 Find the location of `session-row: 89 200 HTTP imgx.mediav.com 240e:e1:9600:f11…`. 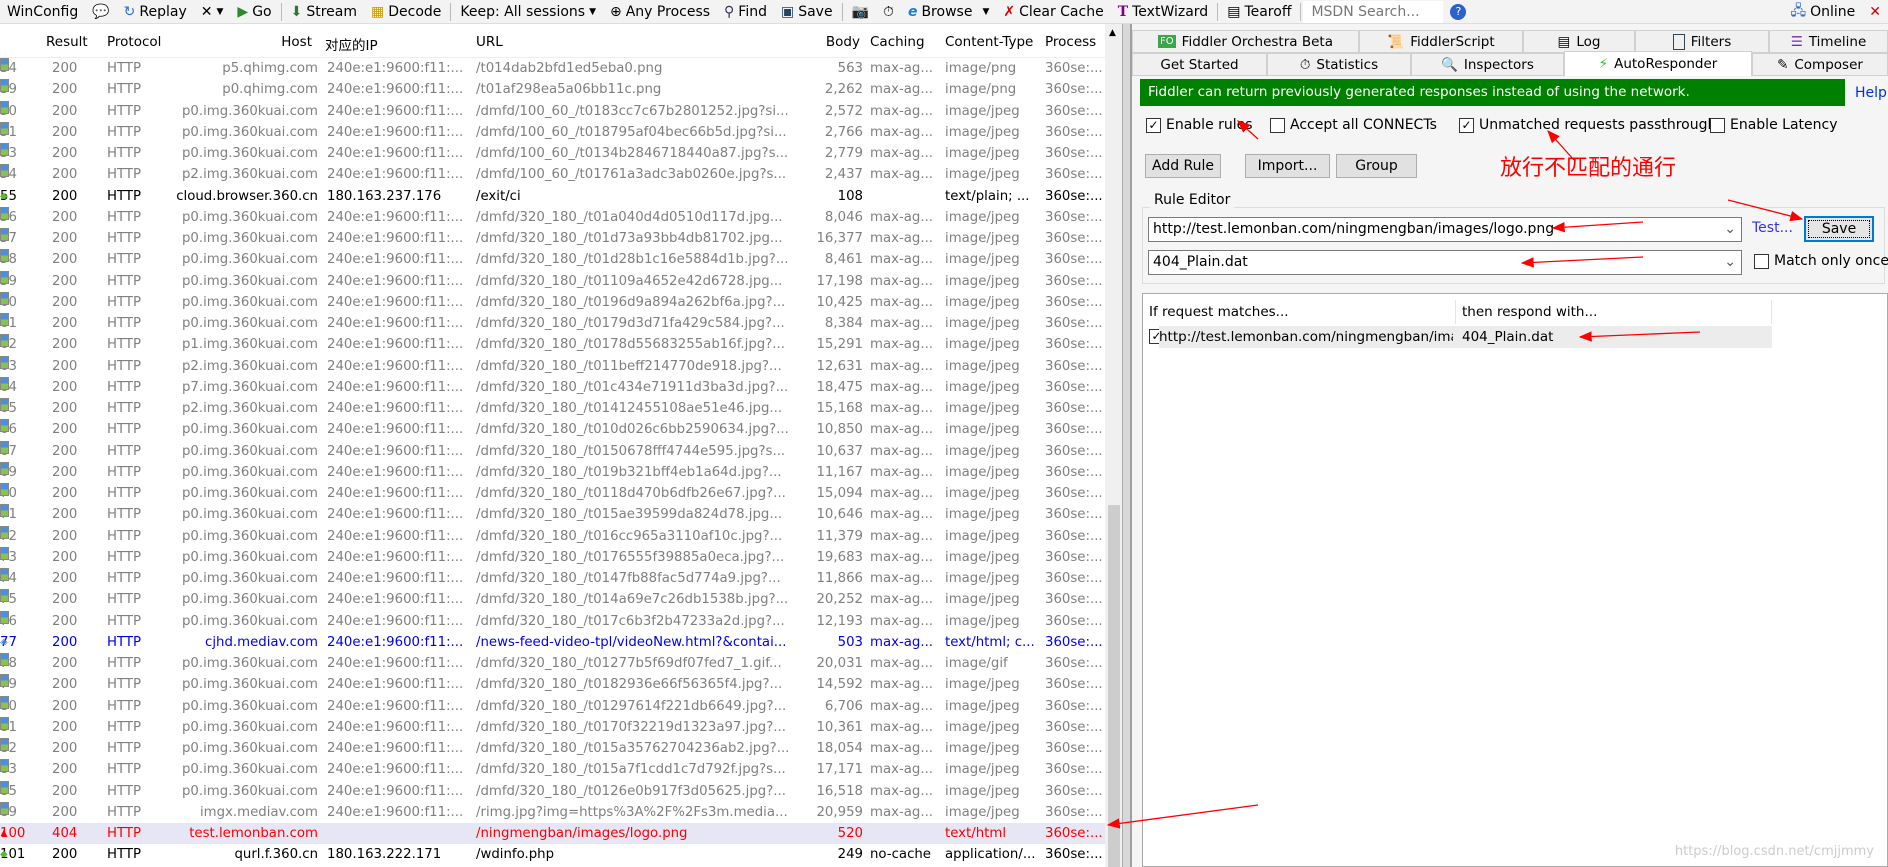

session-row: 89 200 HTTP imgx.mediav.com 240e:e1:9600:f11… is located at coordinates (552, 812).